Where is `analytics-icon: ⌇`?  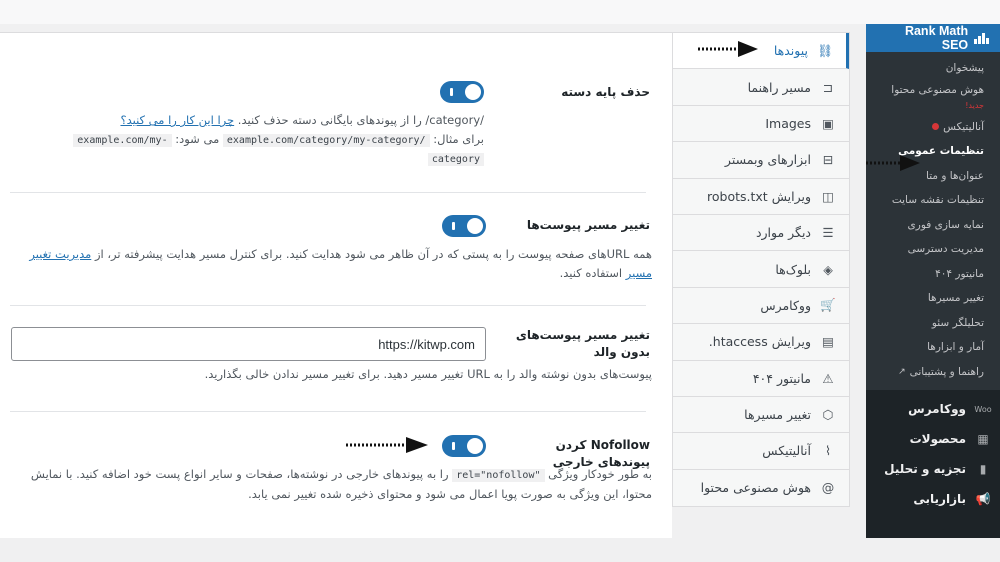
analytics-icon: ⌇ is located at coordinates (828, 451).